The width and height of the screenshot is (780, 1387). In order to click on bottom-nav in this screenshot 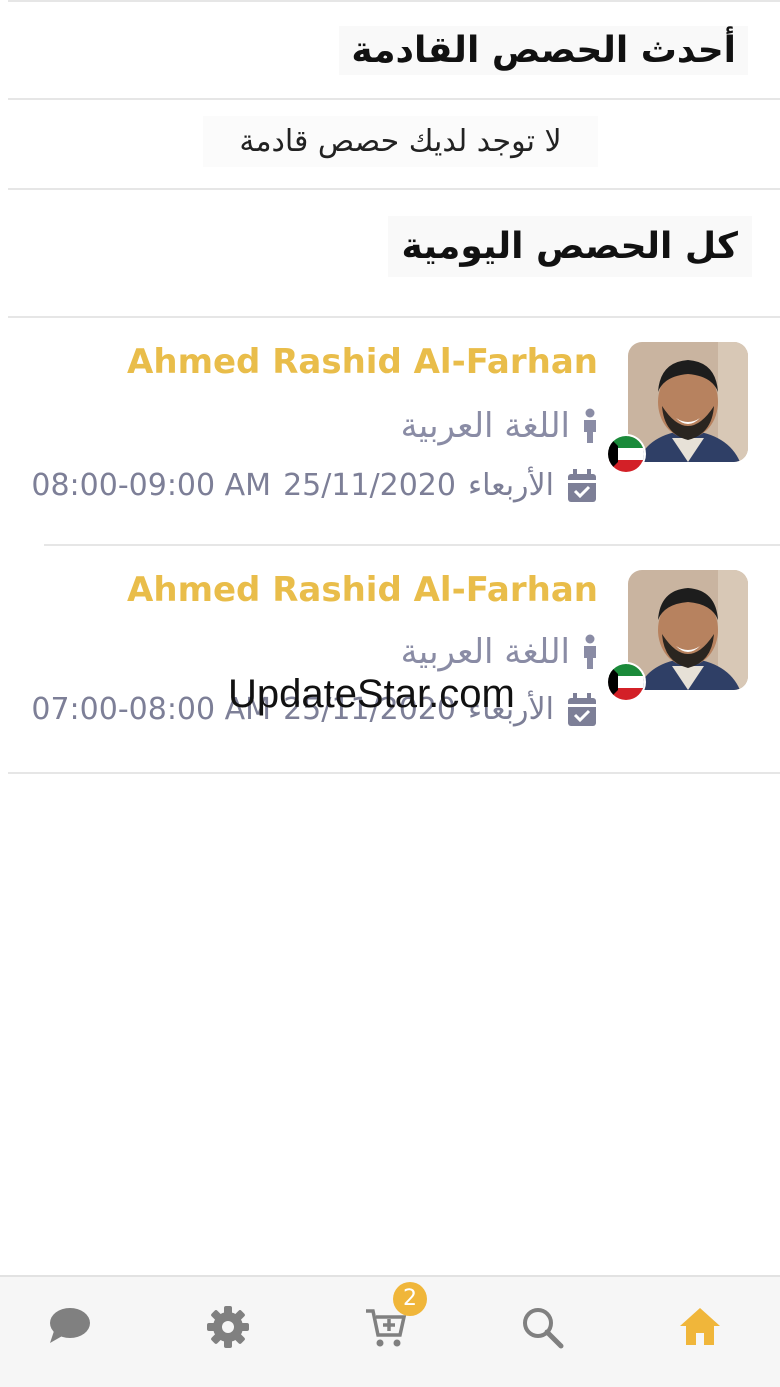, I will do `click(390, 1331)`.